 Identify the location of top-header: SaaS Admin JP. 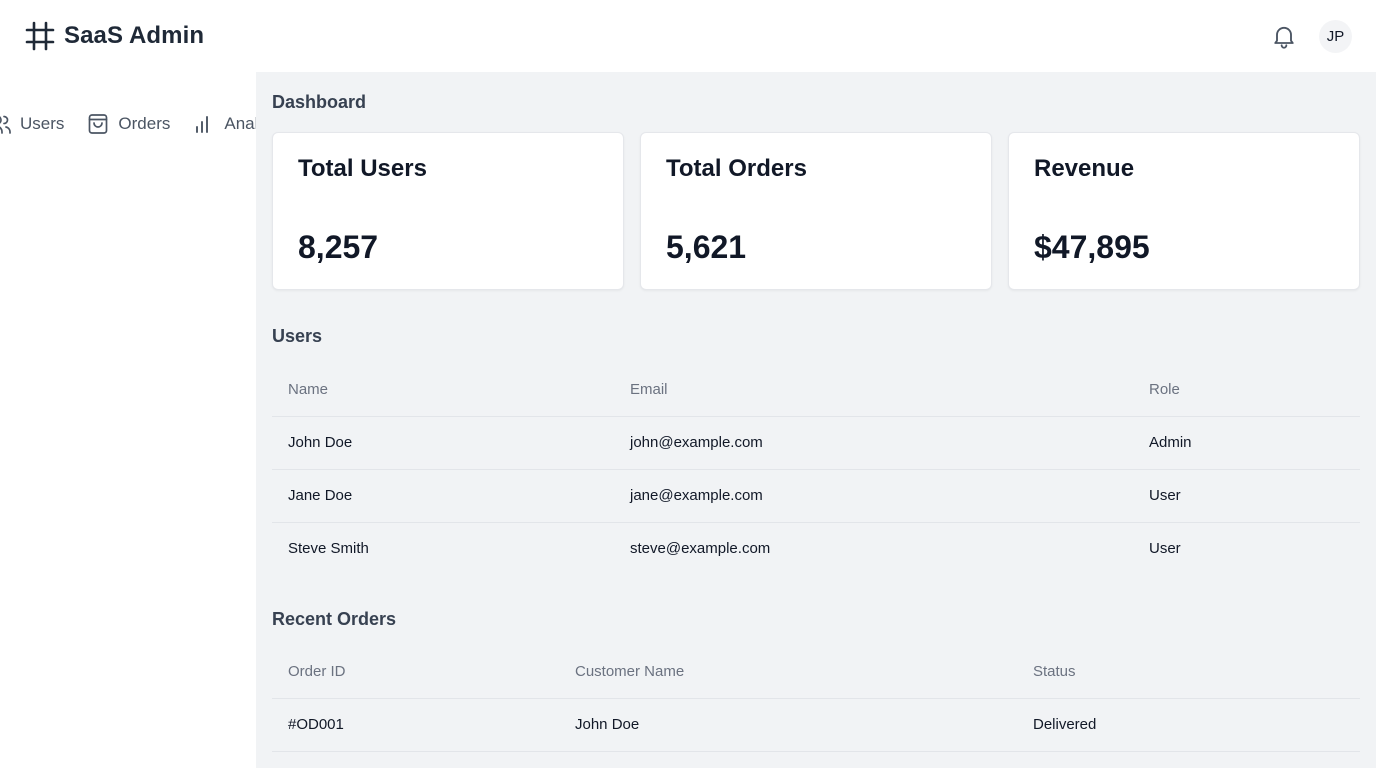
(688, 36).